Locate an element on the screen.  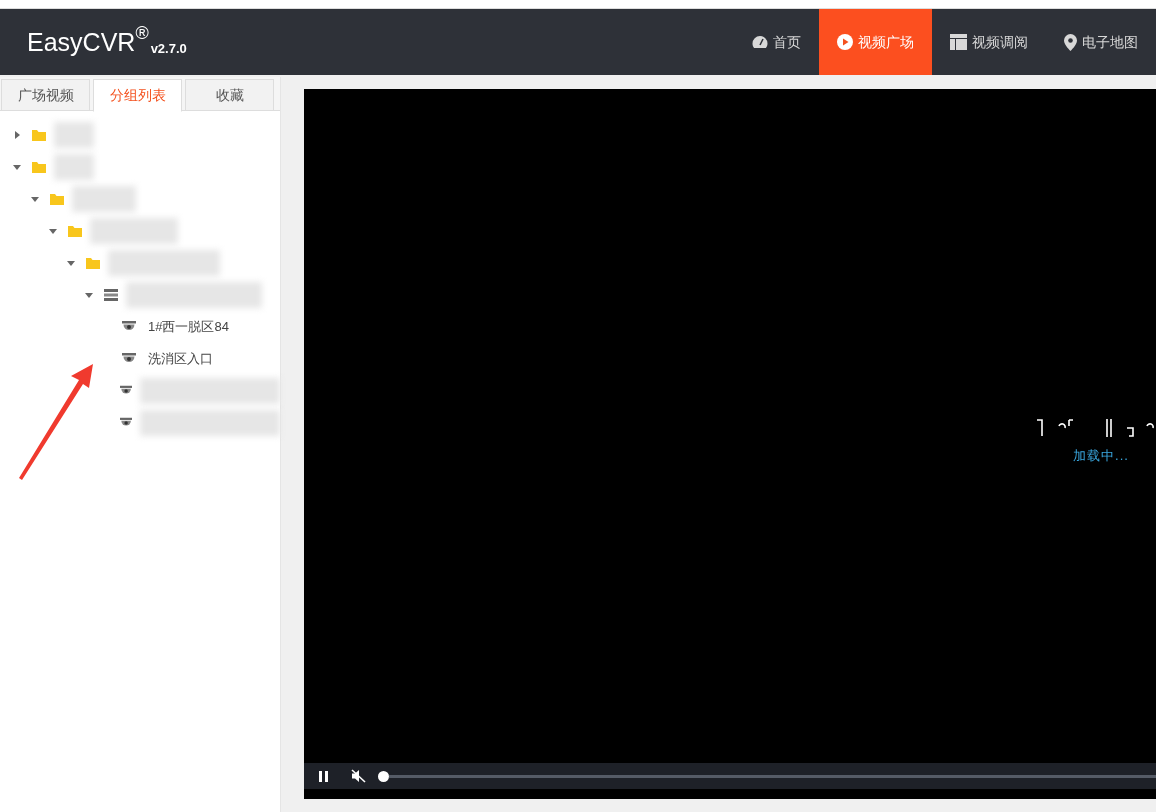
registered-mark: ® is located at coordinates (142, 32).